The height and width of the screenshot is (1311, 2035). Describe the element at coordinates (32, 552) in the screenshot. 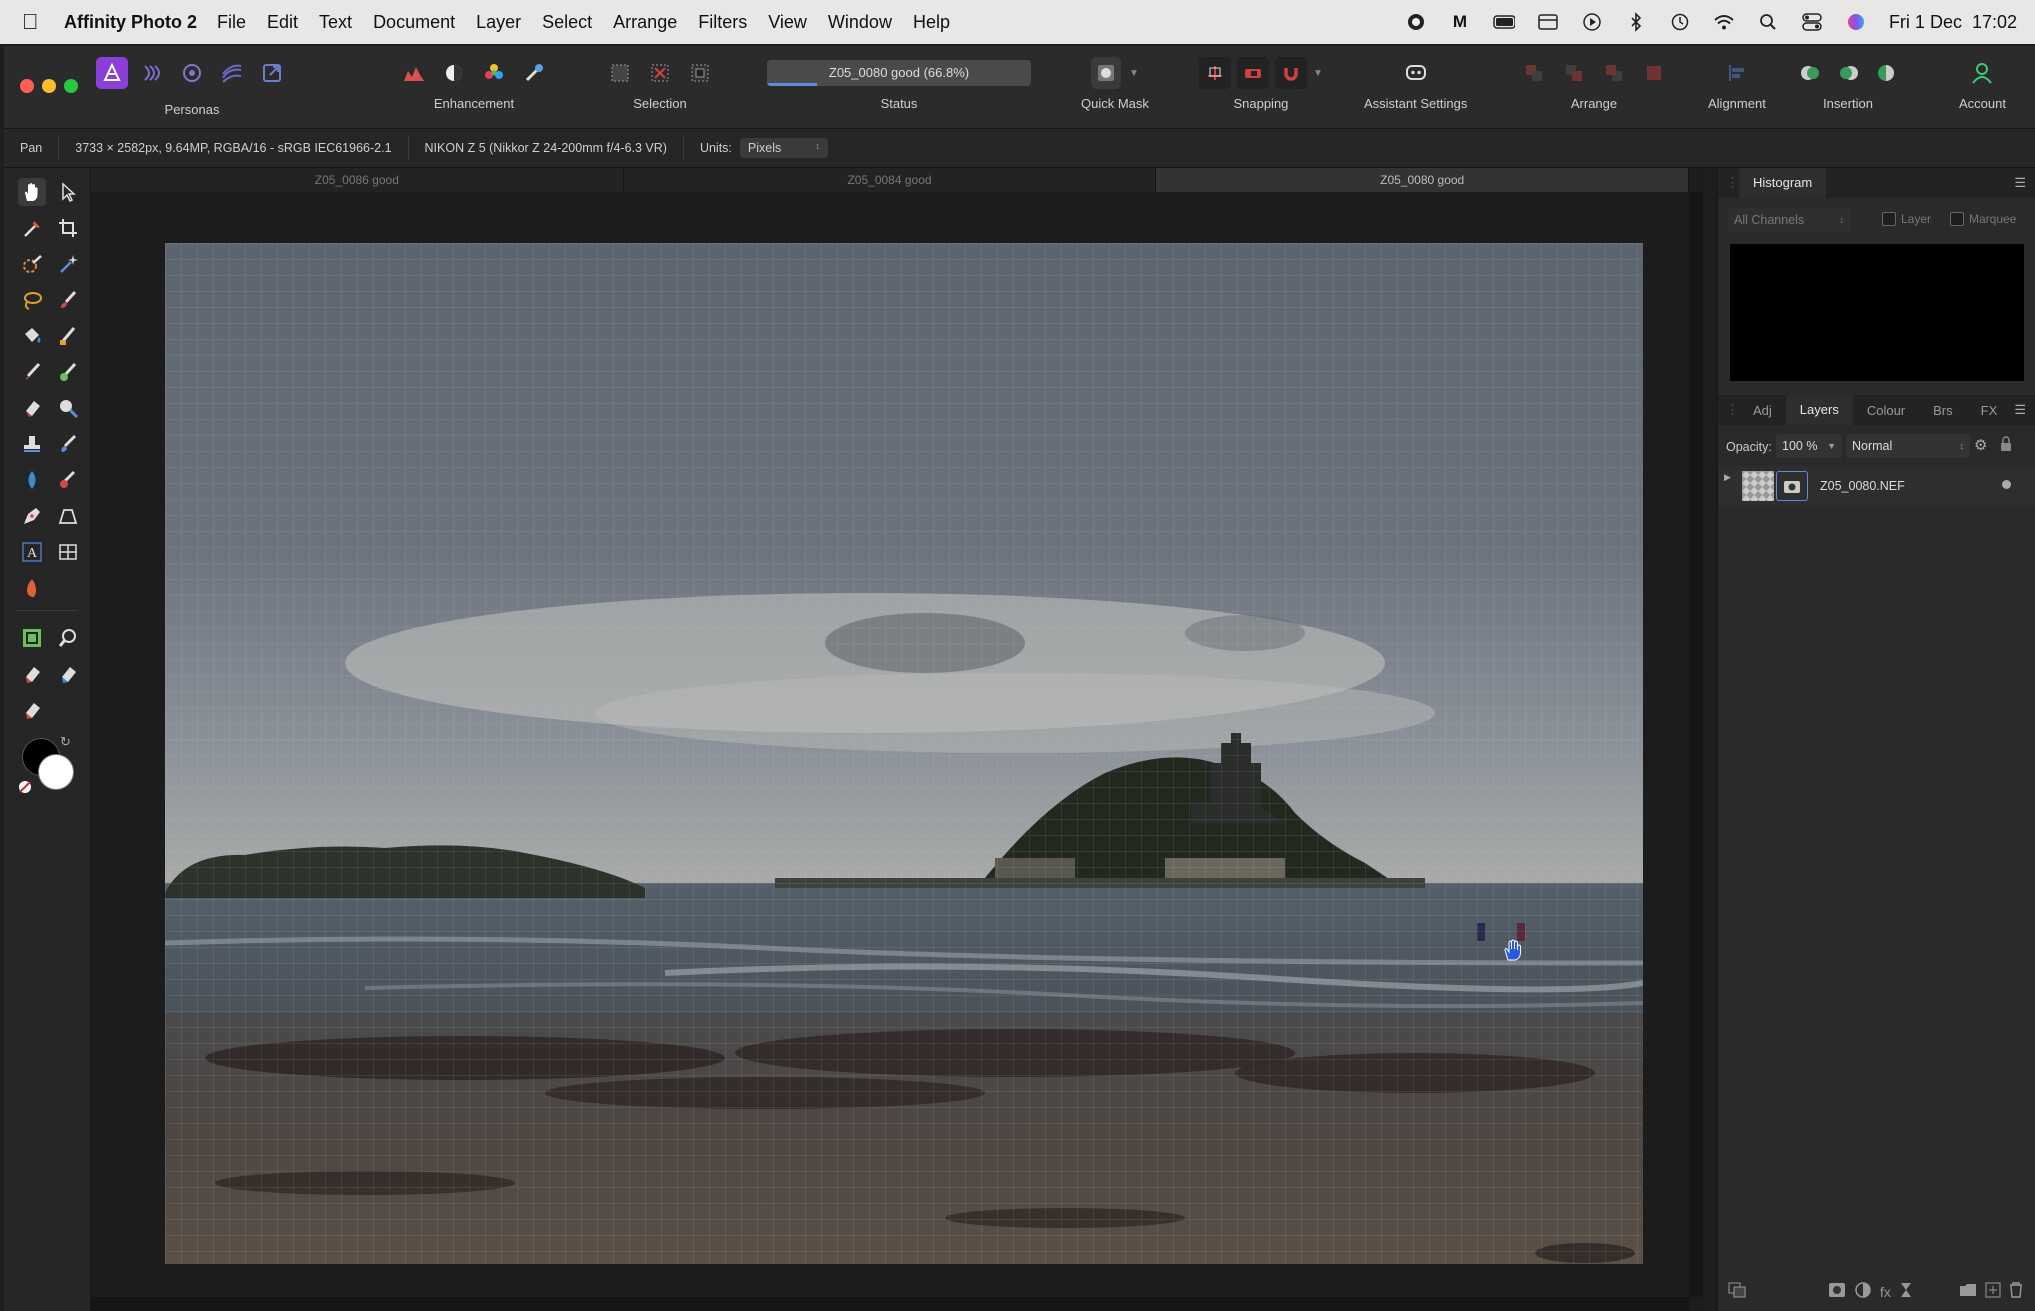

I see `text-tool-icon: A` at that location.